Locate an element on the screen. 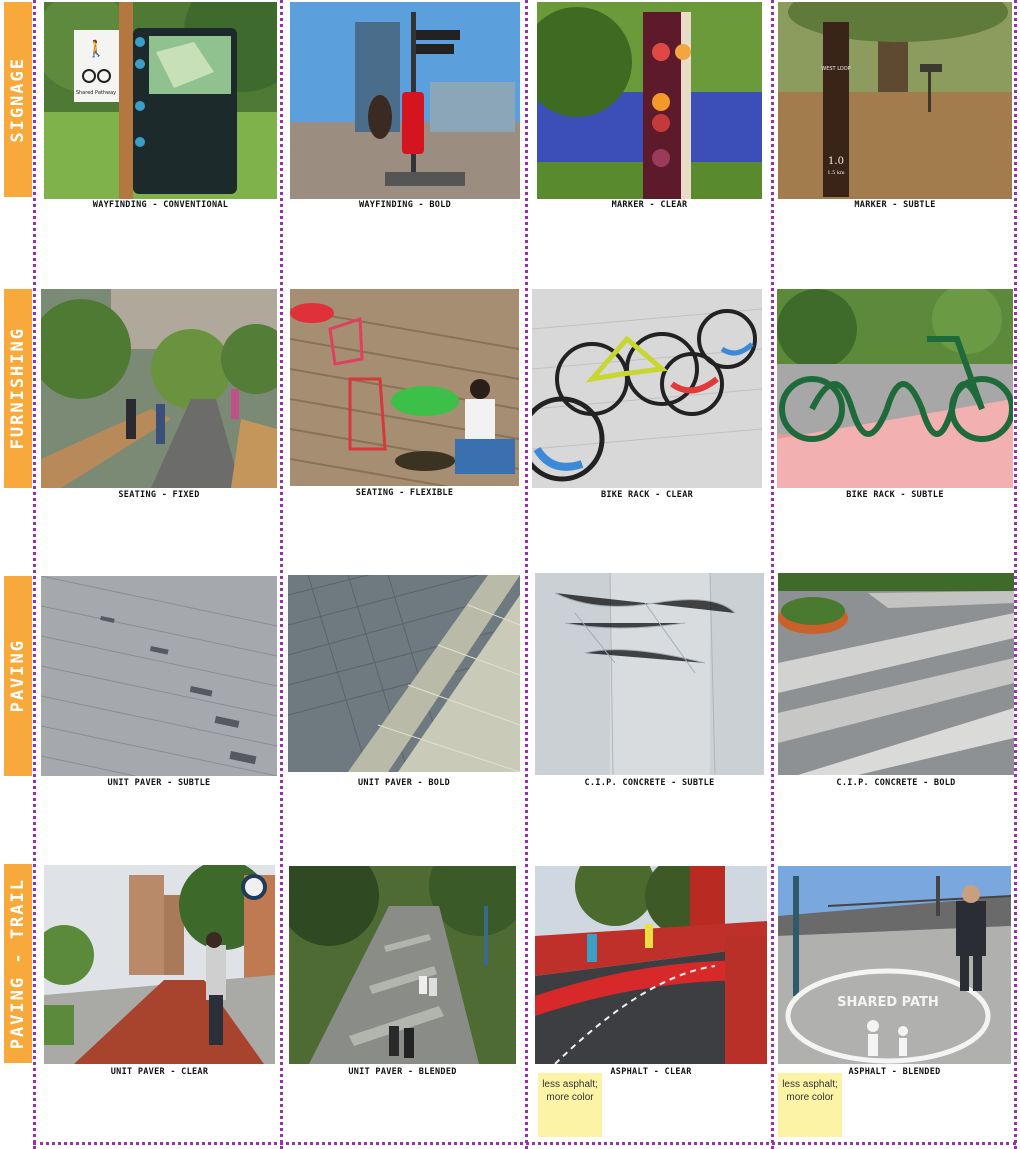 This screenshot has width=1020, height=1149. sticky-note-asphalt-blended: less asphalt; more color is located at coordinates (810, 1105).